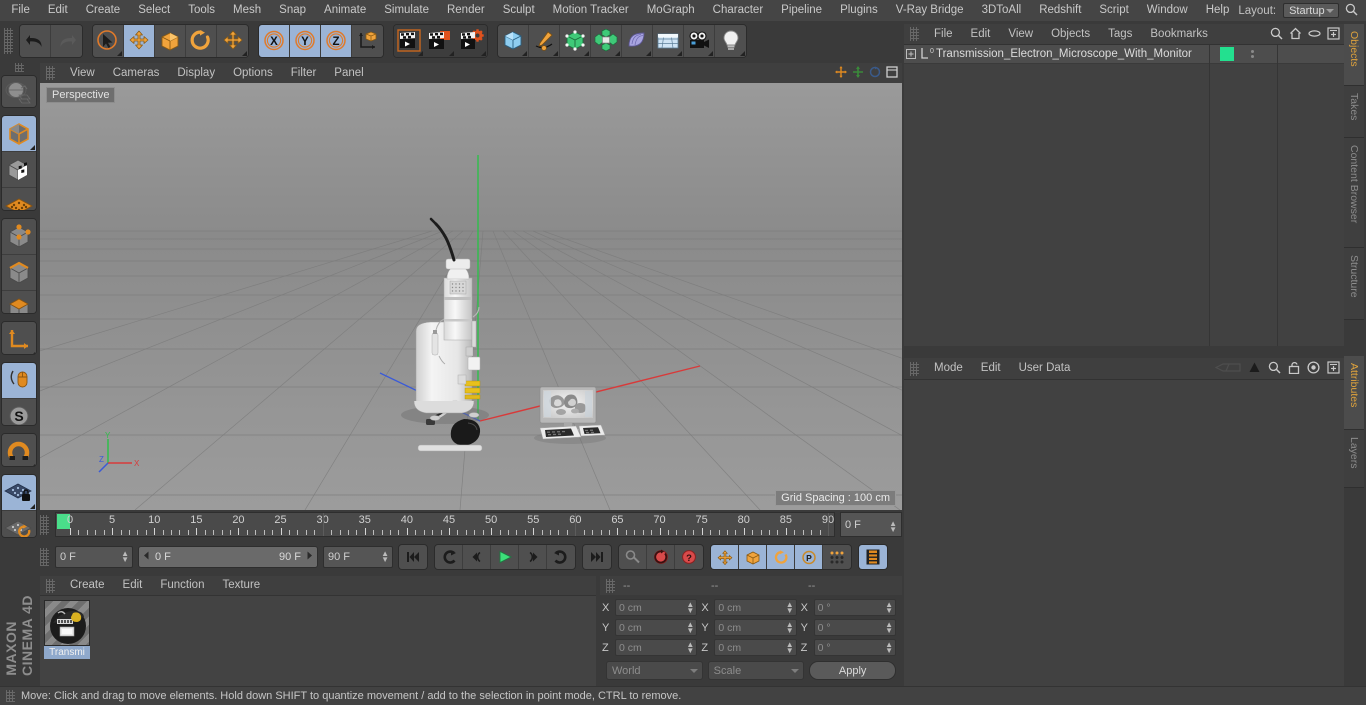 The width and height of the screenshot is (1366, 705). What do you see at coordinates (1354, 284) in the screenshot?
I see `tab-structure: Structure` at bounding box center [1354, 284].